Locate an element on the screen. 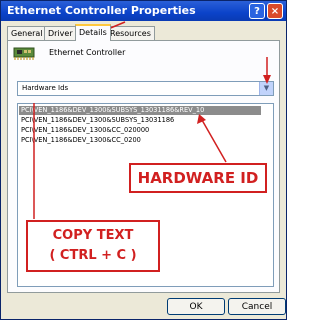 The width and height of the screenshot is (320, 320). cancel-button: Cancel is located at coordinates (257, 306).